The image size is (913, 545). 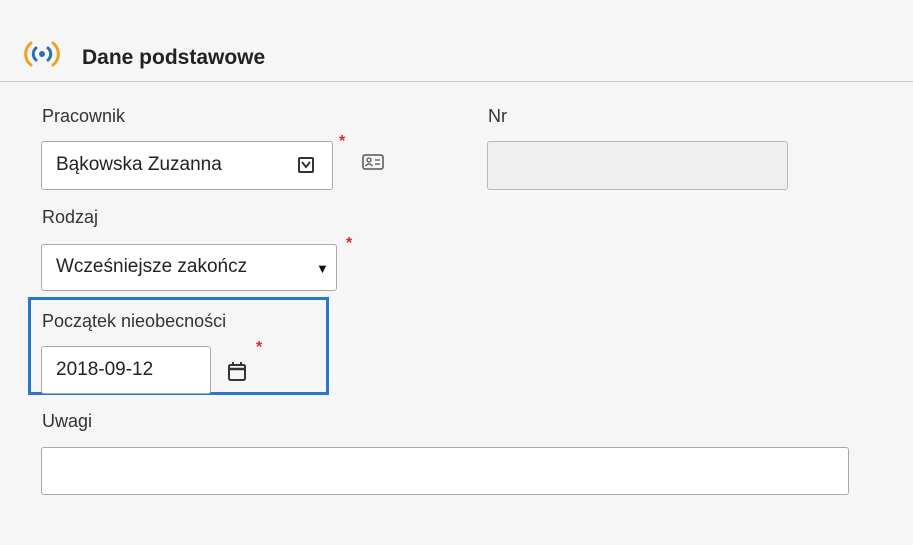 What do you see at coordinates (373, 162) in the screenshot?
I see `id-card-icon` at bounding box center [373, 162].